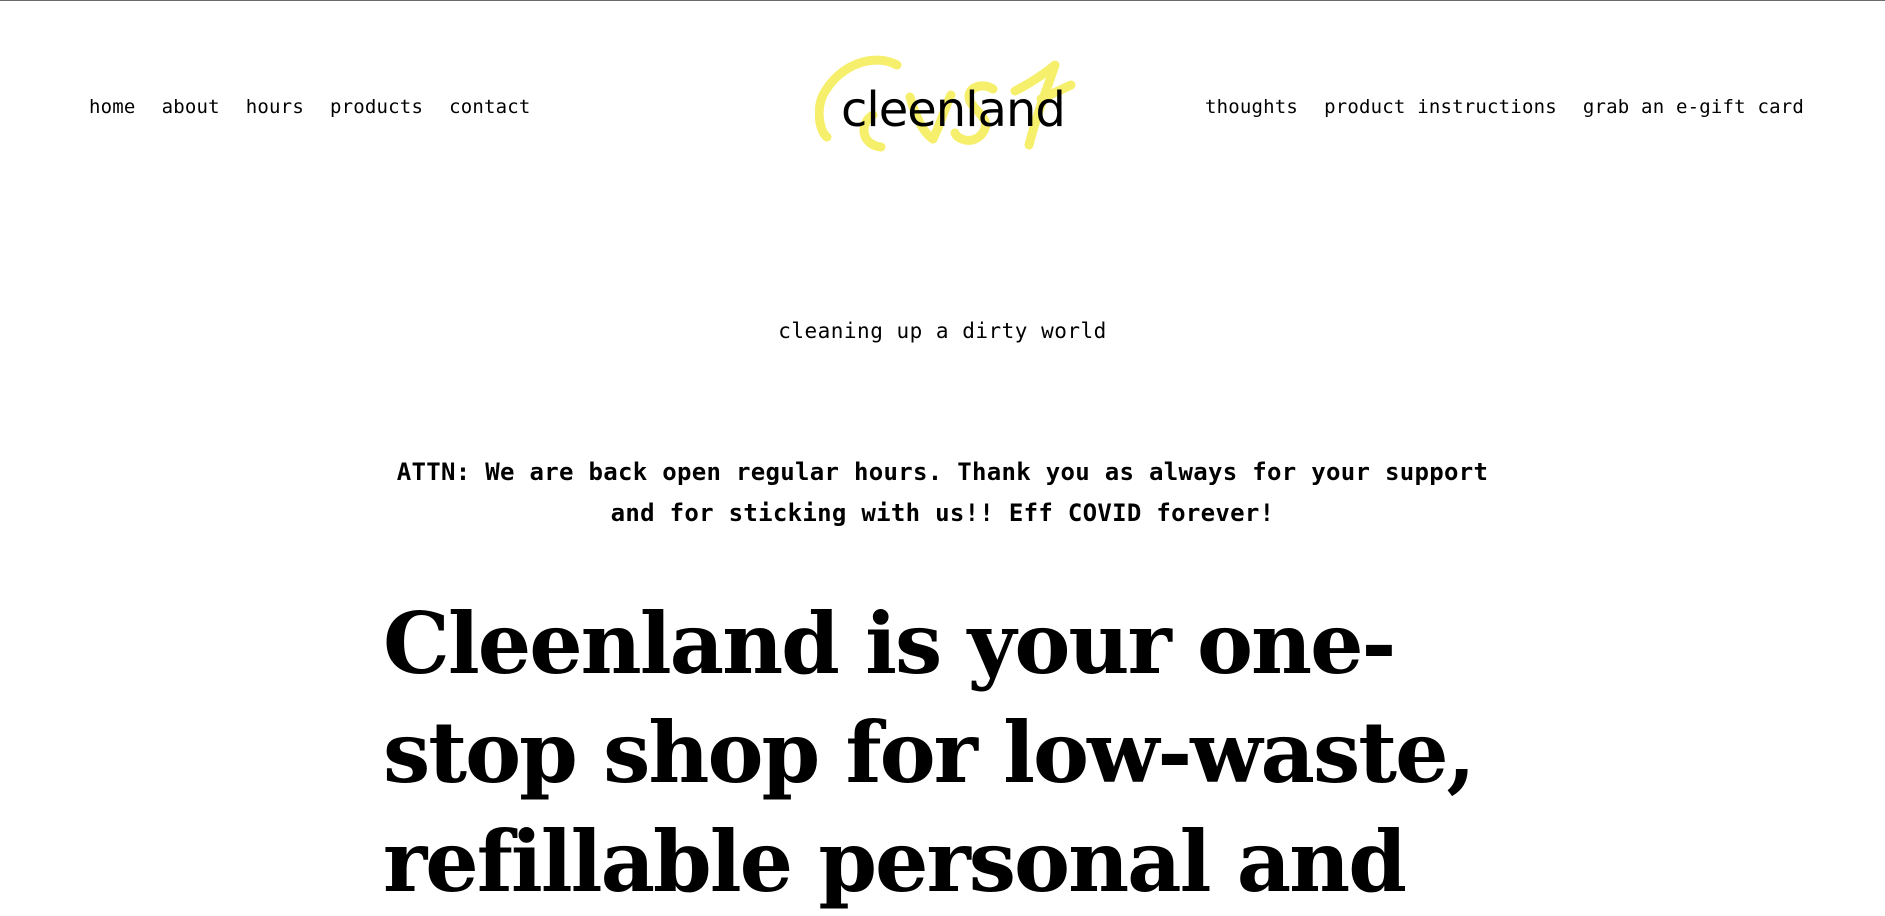 The height and width of the screenshot is (916, 1885). Describe the element at coordinates (112, 107) in the screenshot. I see `nav-home-link: home` at that location.